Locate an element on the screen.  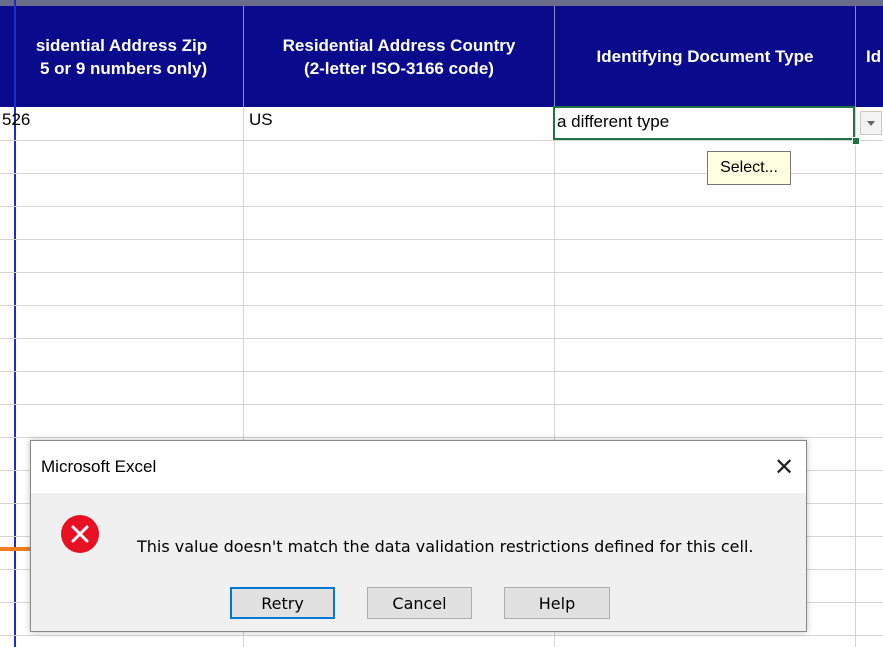
retry-button: Retry is located at coordinates (282, 603).